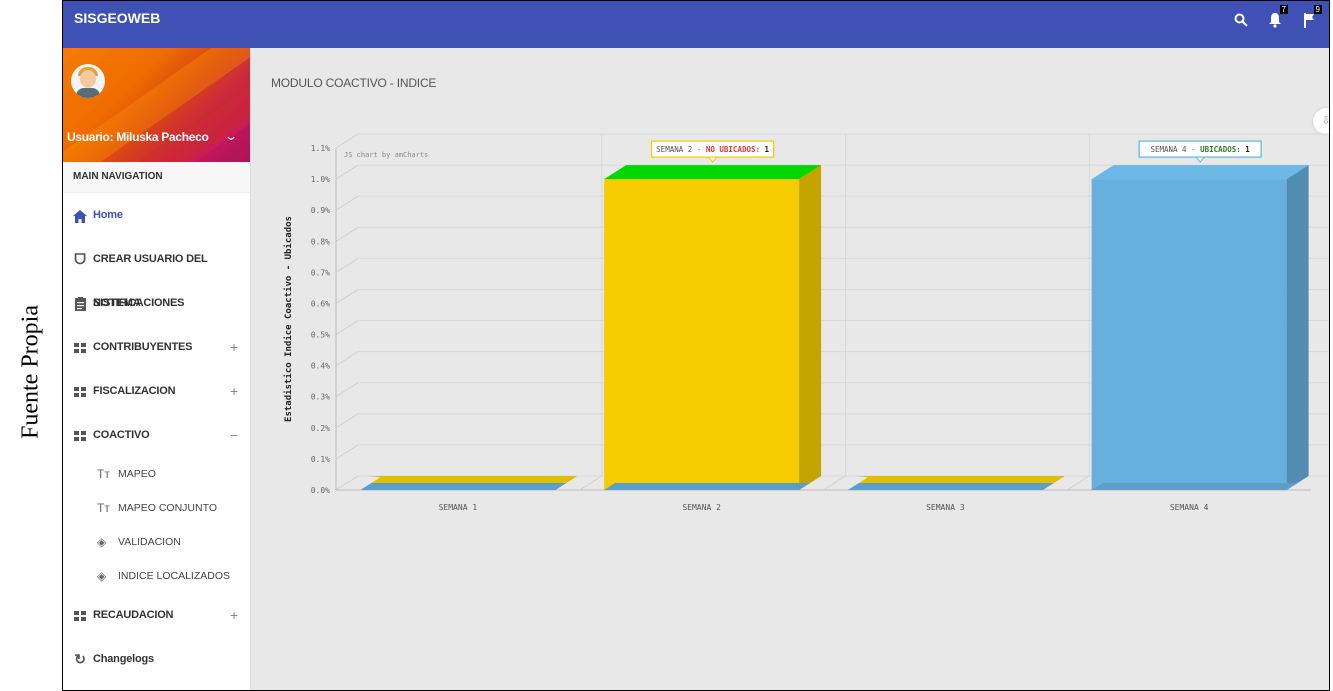 Image resolution: width=1333 pixels, height=691 pixels. What do you see at coordinates (458, 507) in the screenshot?
I see `x-tick-label: SEMANA 1` at bounding box center [458, 507].